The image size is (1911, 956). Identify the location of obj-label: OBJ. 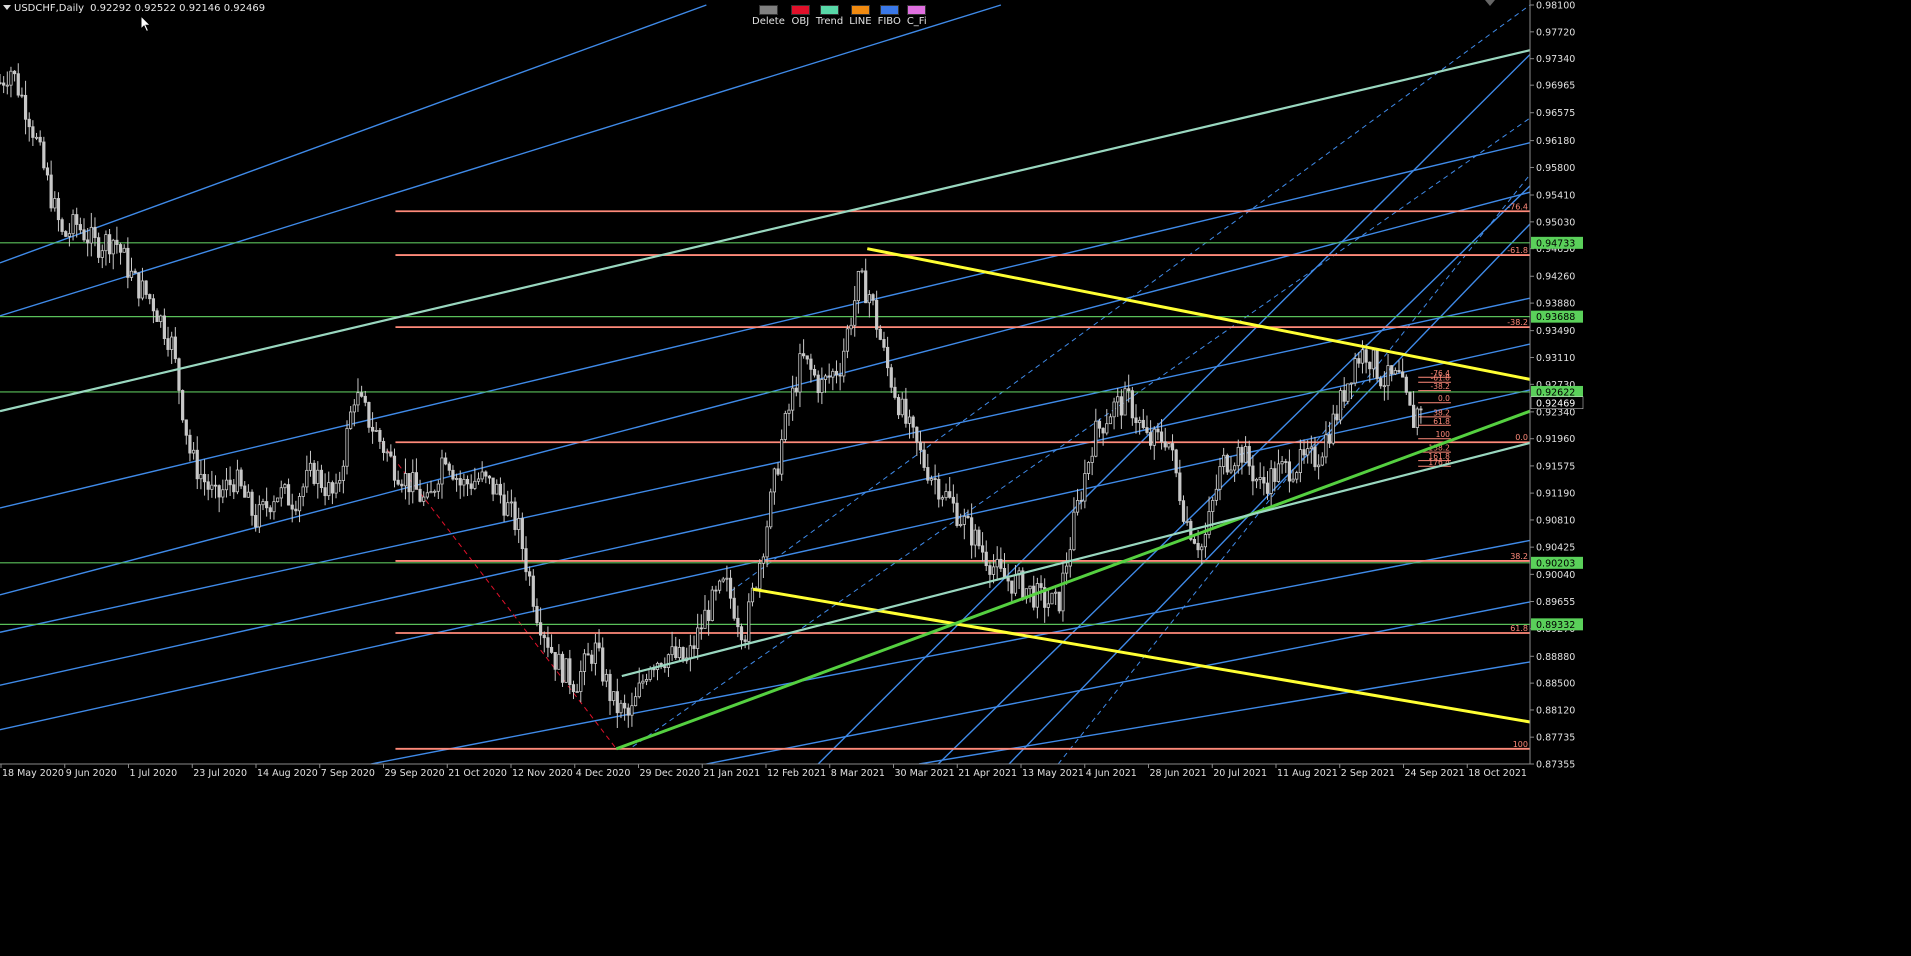
(800, 21).